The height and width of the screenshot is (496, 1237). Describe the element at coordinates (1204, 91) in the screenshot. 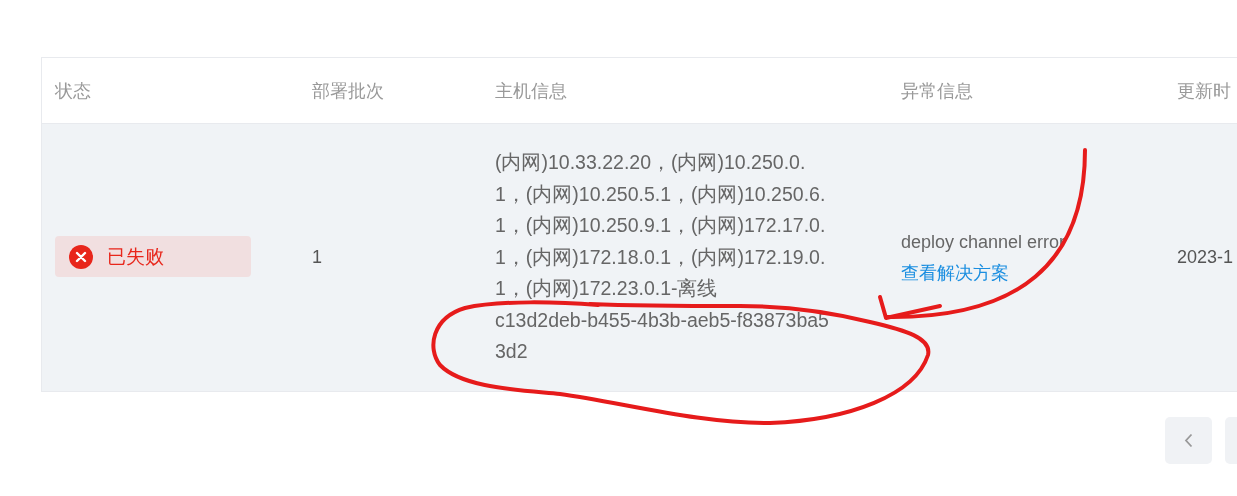

I see `column-header: 更新时` at that location.